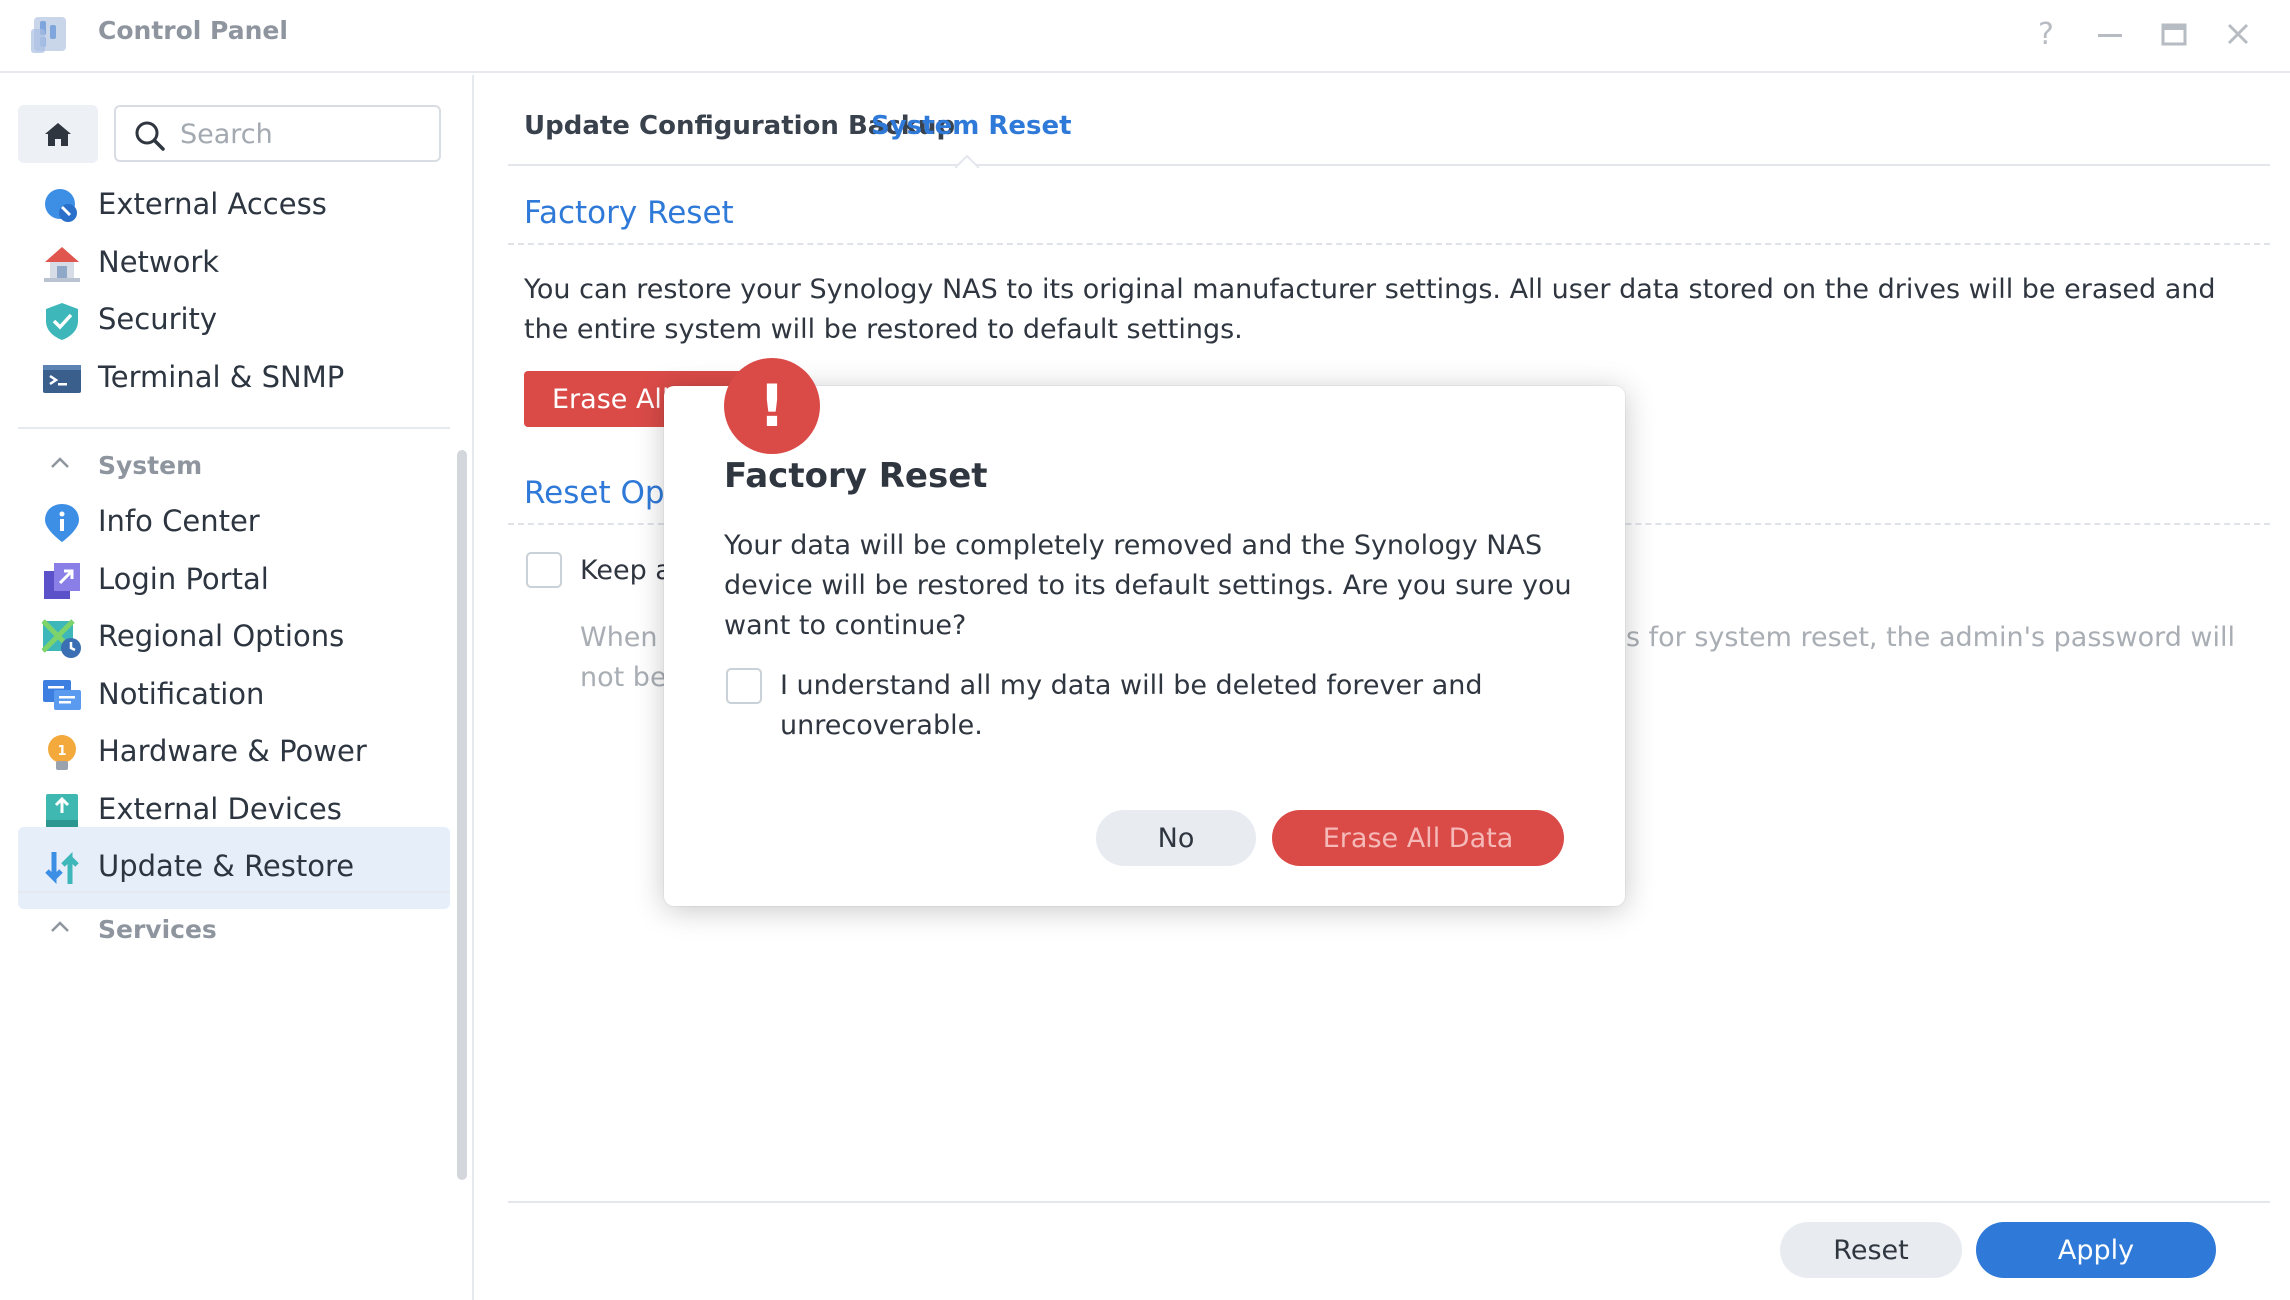 This screenshot has height=1300, width=2290. I want to click on sidebar-item-label: Terminal & SNMP, so click(221, 377).